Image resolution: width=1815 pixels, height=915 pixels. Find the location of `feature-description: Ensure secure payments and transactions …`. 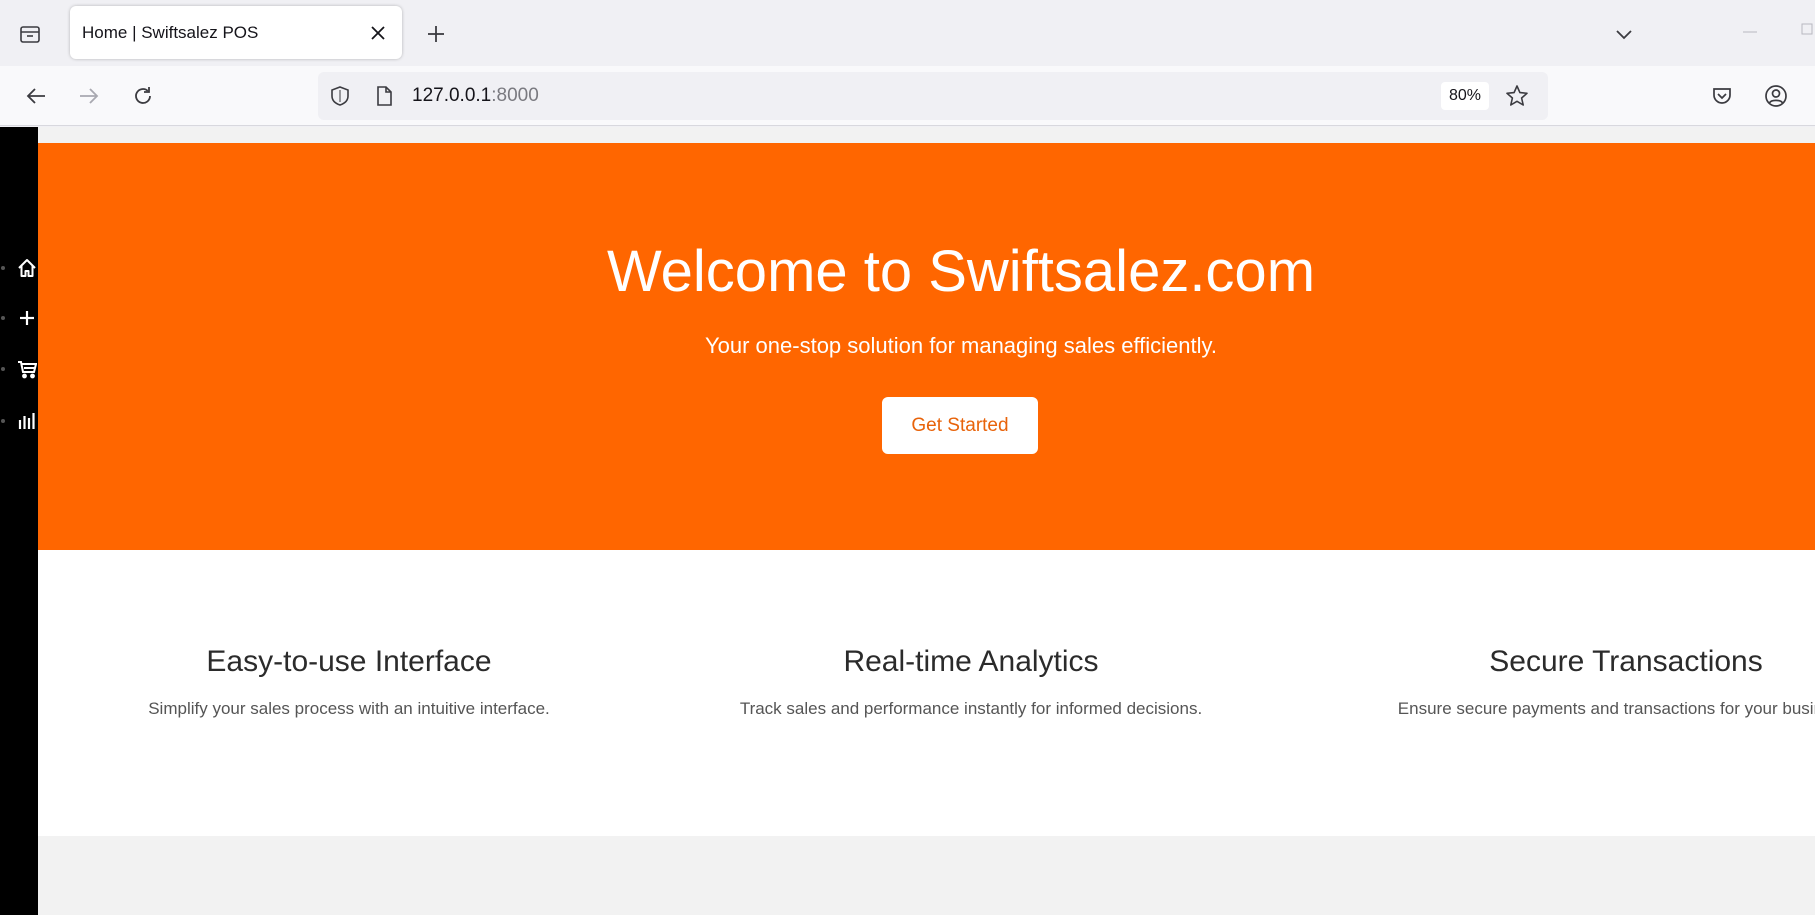

feature-description: Ensure secure payments and transactions … is located at coordinates (1606, 708).